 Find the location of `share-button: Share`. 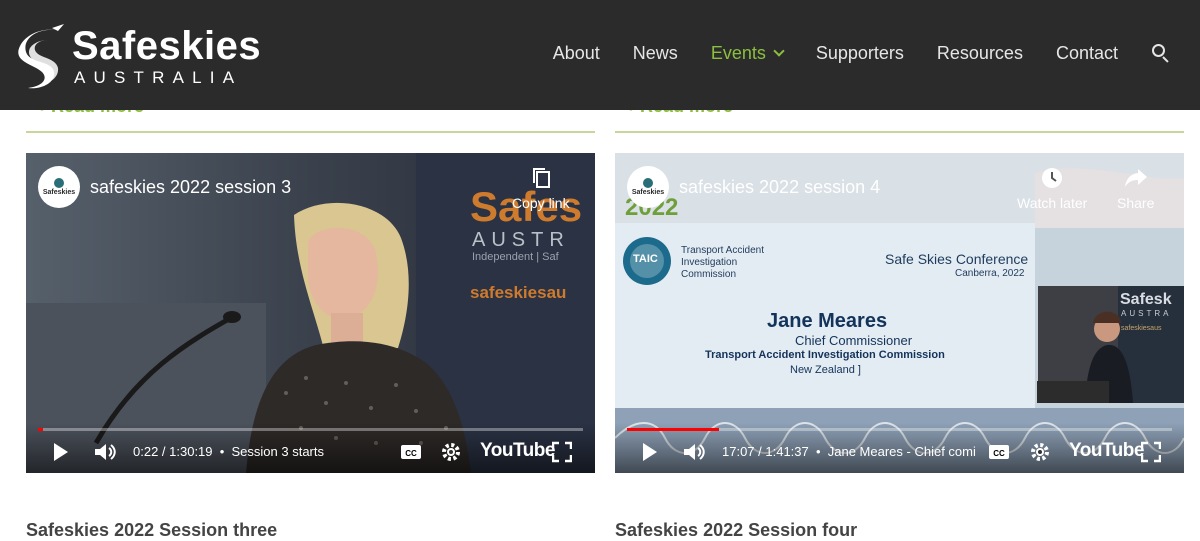

share-button: Share is located at coordinates (1135, 189).